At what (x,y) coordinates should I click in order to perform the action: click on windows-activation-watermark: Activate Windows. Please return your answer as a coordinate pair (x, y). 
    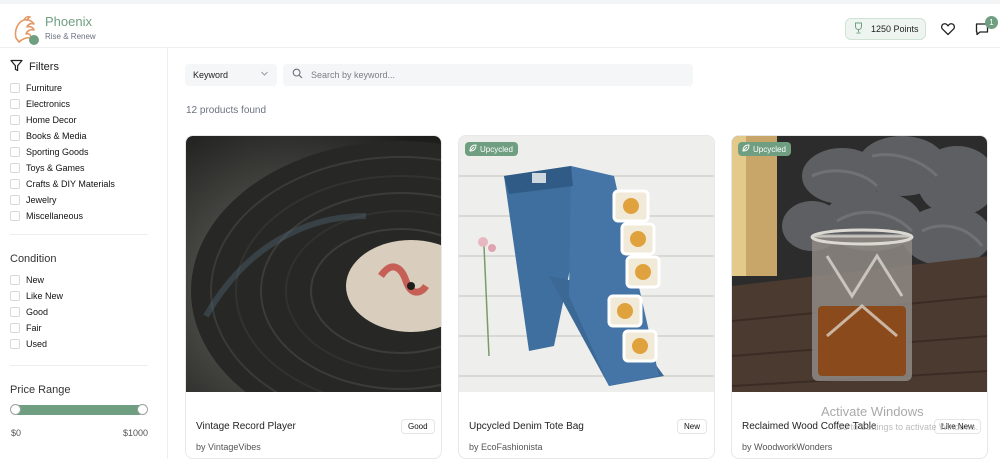
    Looking at the image, I should click on (872, 411).